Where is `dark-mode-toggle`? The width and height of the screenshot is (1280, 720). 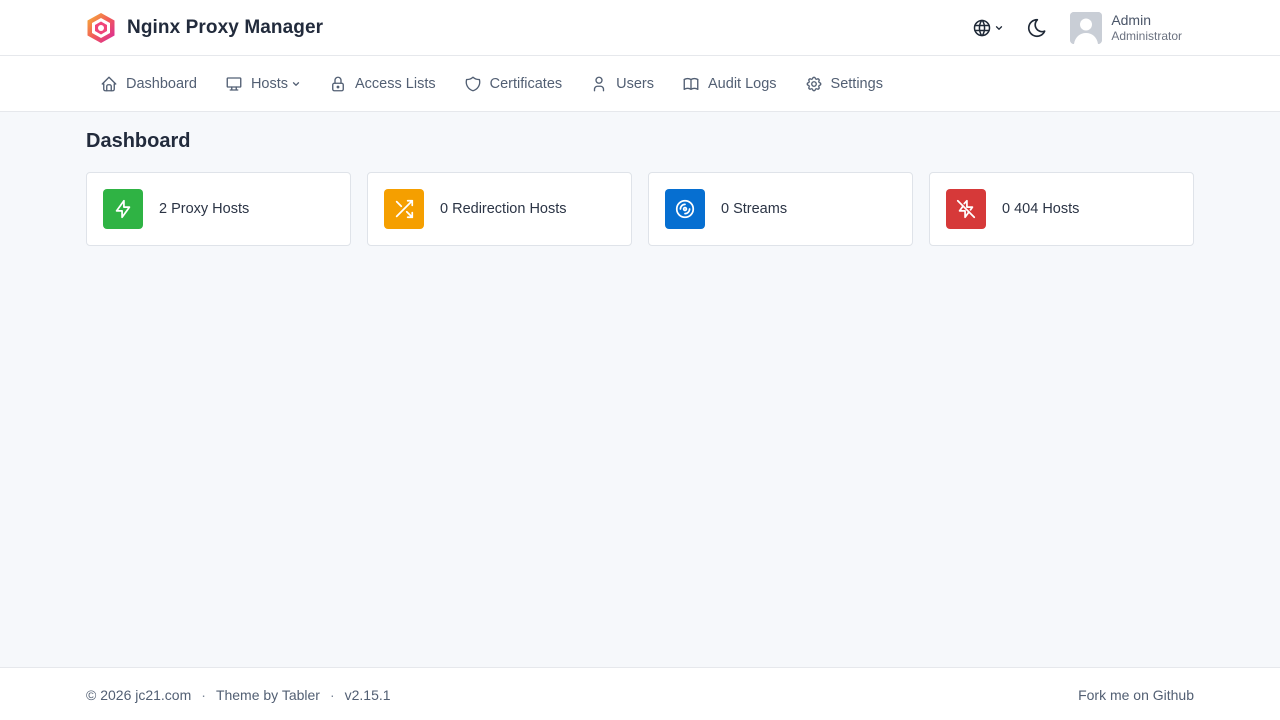
dark-mode-toggle is located at coordinates (1037, 28).